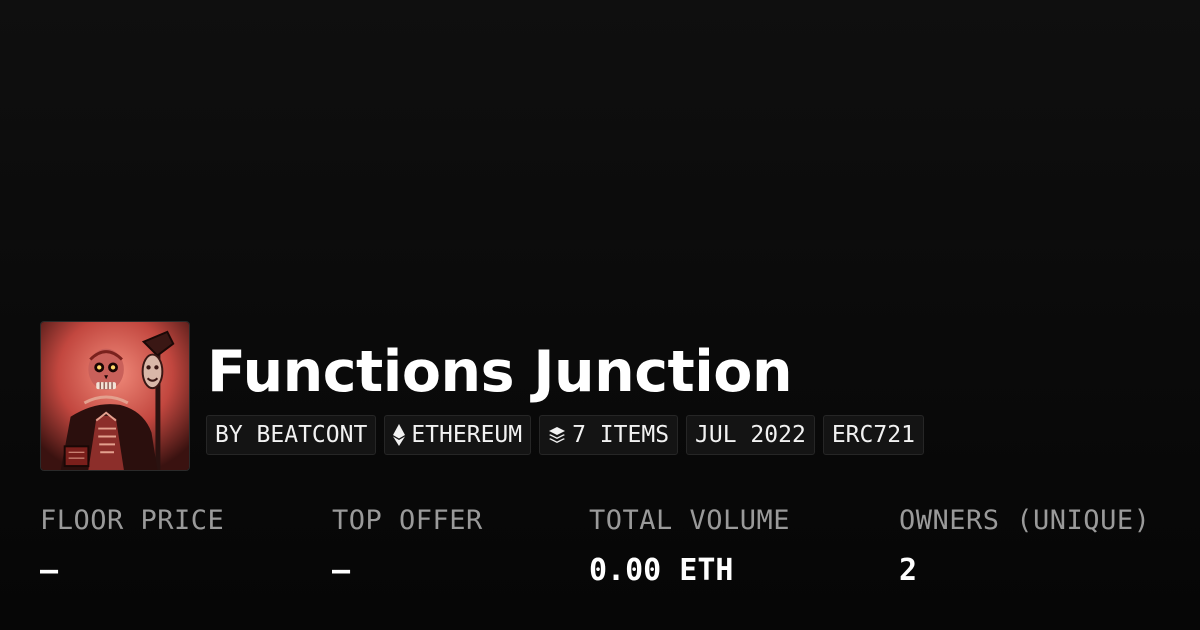 Image resolution: width=1200 pixels, height=630 pixels. Describe the element at coordinates (407, 520) in the screenshot. I see `stat-top-offer-label: TOP OFFER` at that location.